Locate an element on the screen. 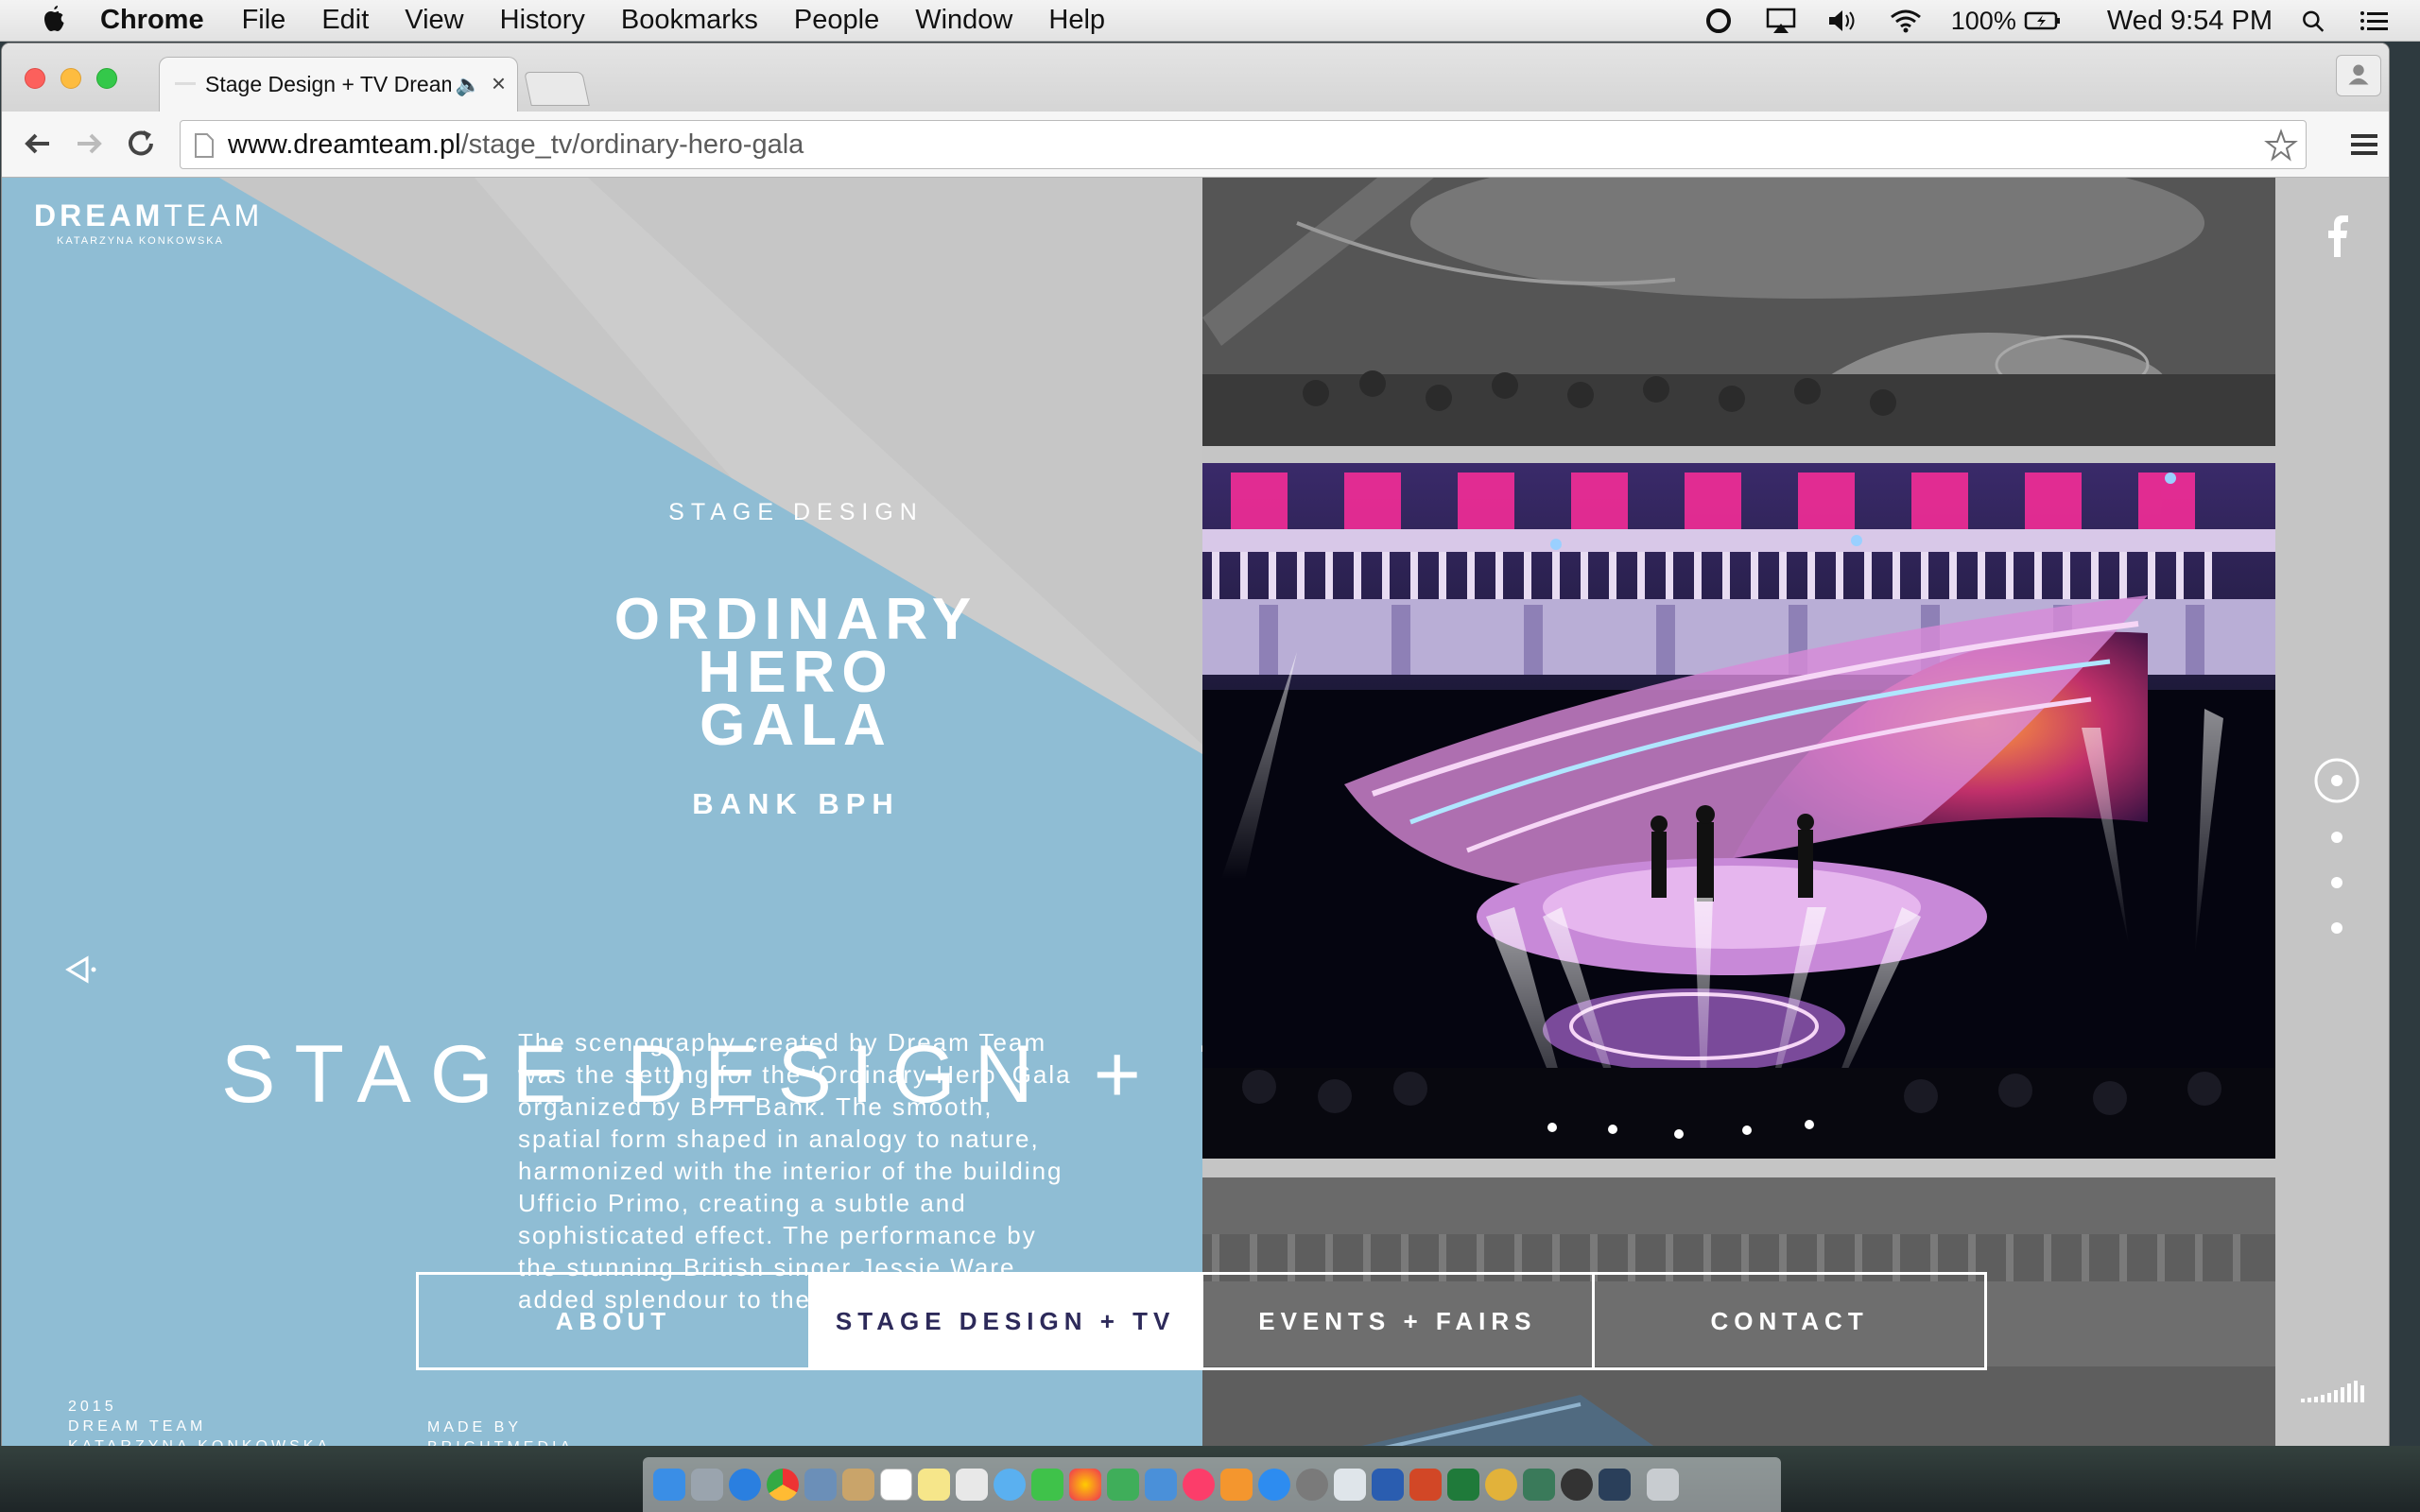  menu-bookmarks: Bookmarks is located at coordinates (689, 20).